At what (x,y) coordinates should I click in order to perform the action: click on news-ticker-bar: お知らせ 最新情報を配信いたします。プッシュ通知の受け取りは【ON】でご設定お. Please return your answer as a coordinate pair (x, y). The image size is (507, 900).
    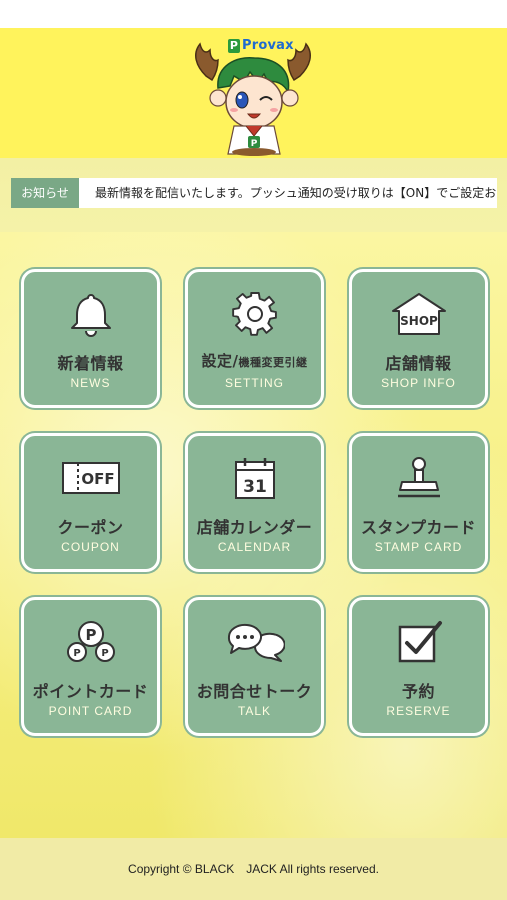
    Looking at the image, I should click on (253, 195).